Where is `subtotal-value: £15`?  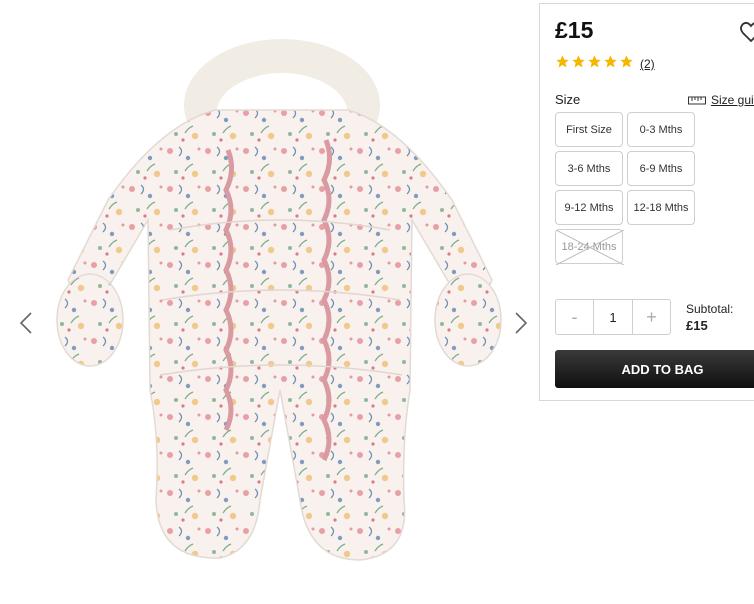 subtotal-value: £15 is located at coordinates (697, 325).